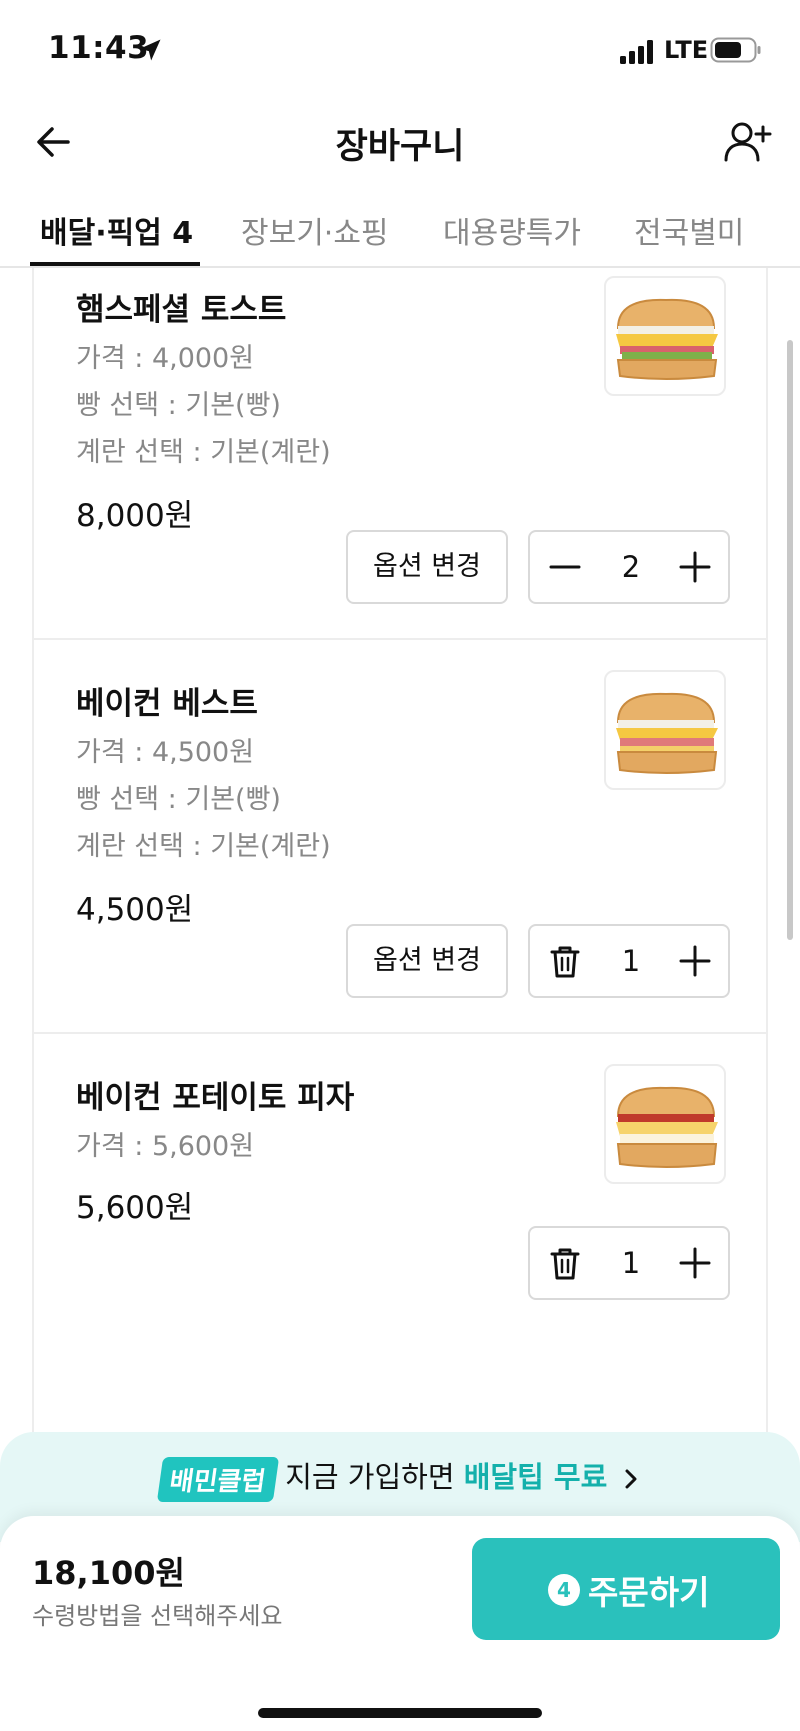 This screenshot has width=800, height=1731. I want to click on network-label: LTE, so click(686, 50).